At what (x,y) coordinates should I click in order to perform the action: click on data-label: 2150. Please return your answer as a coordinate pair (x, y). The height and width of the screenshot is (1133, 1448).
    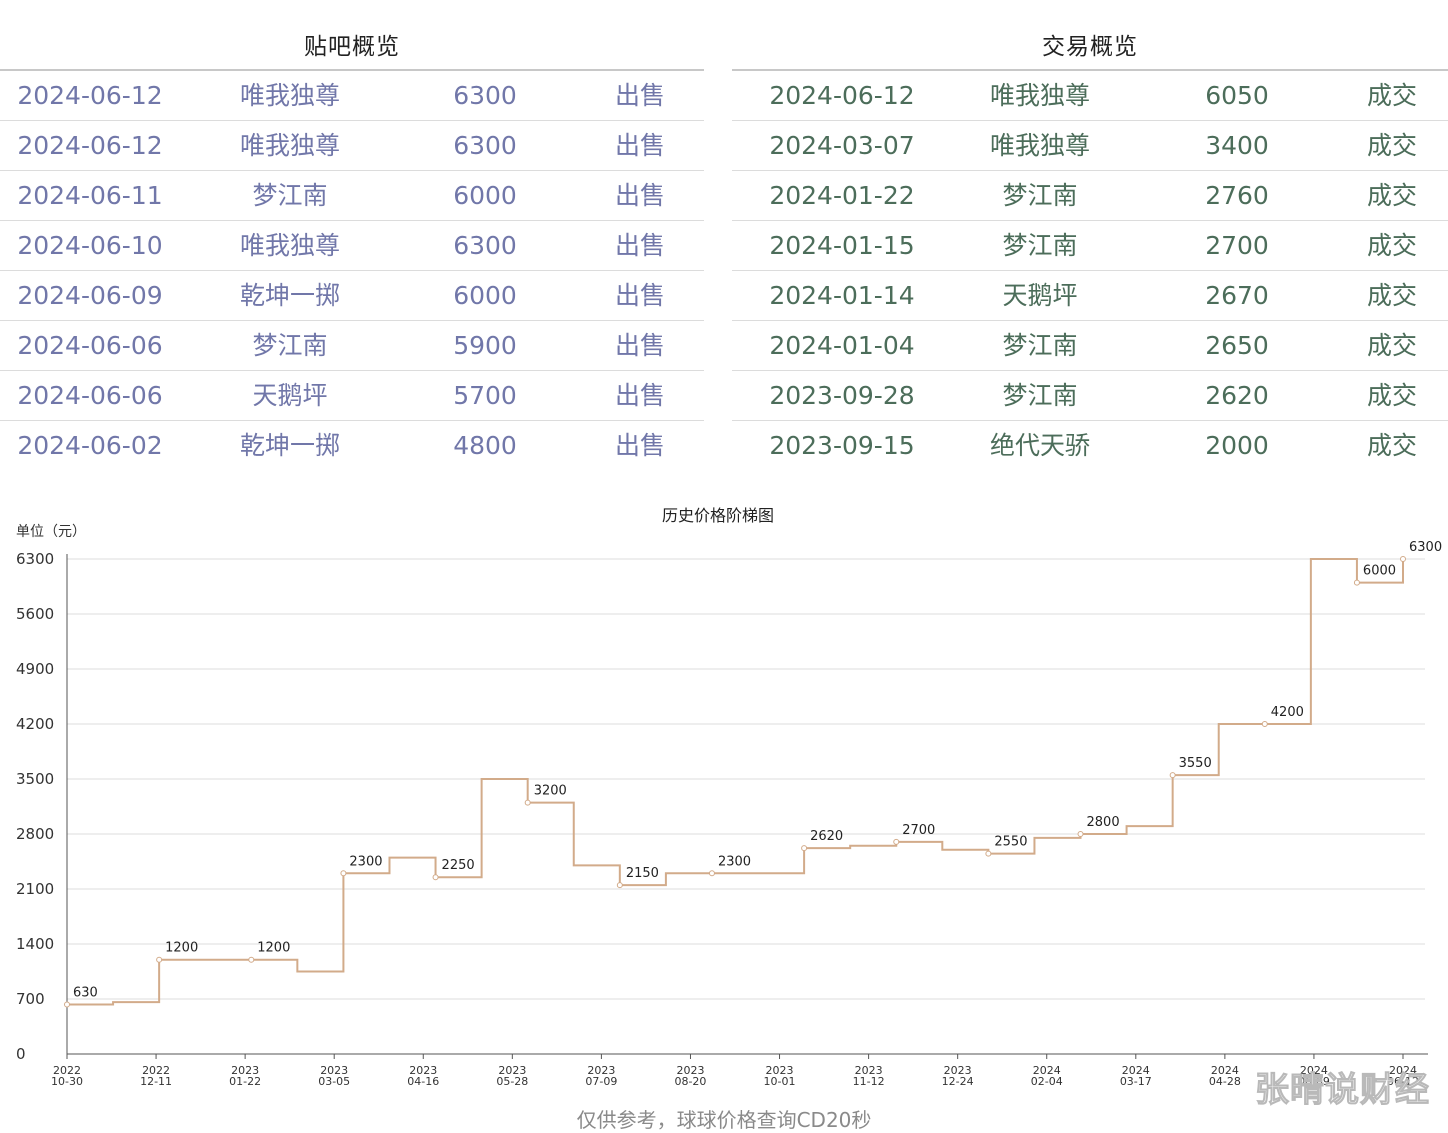
    Looking at the image, I should click on (642, 873).